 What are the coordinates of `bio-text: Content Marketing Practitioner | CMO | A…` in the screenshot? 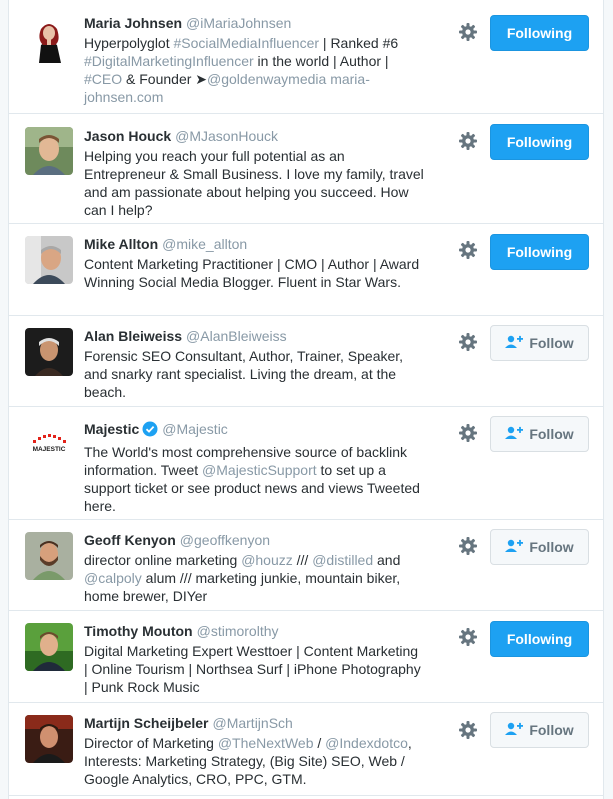 It's located at (252, 273).